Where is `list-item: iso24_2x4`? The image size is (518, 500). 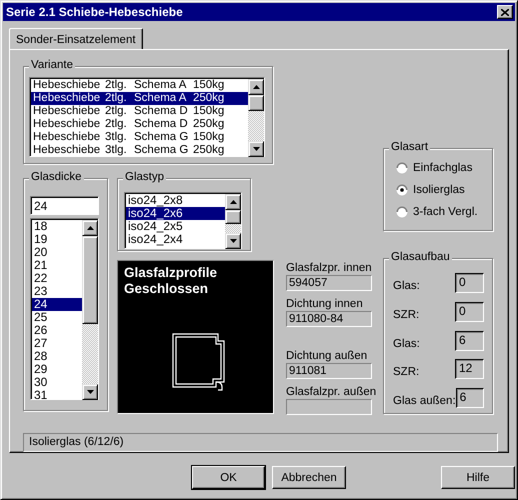 list-item: iso24_2x4 is located at coordinates (175, 239).